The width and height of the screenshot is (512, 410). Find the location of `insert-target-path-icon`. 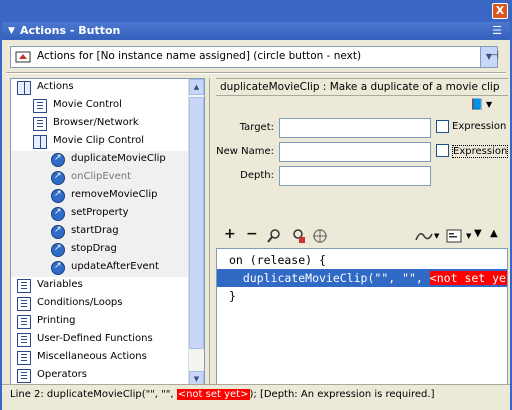

insert-target-path-icon is located at coordinates (320, 236).